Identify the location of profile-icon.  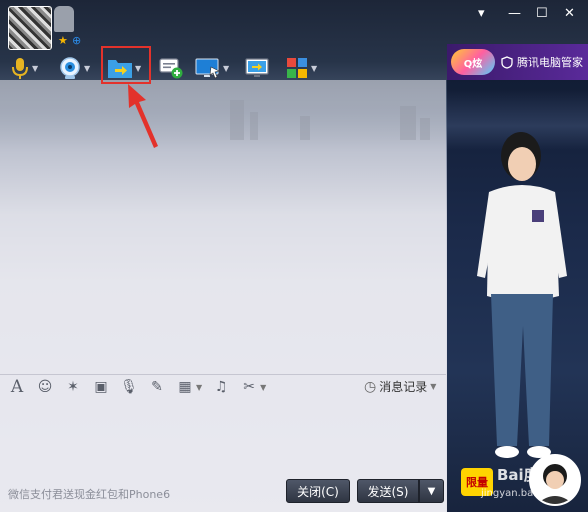
(555, 484).